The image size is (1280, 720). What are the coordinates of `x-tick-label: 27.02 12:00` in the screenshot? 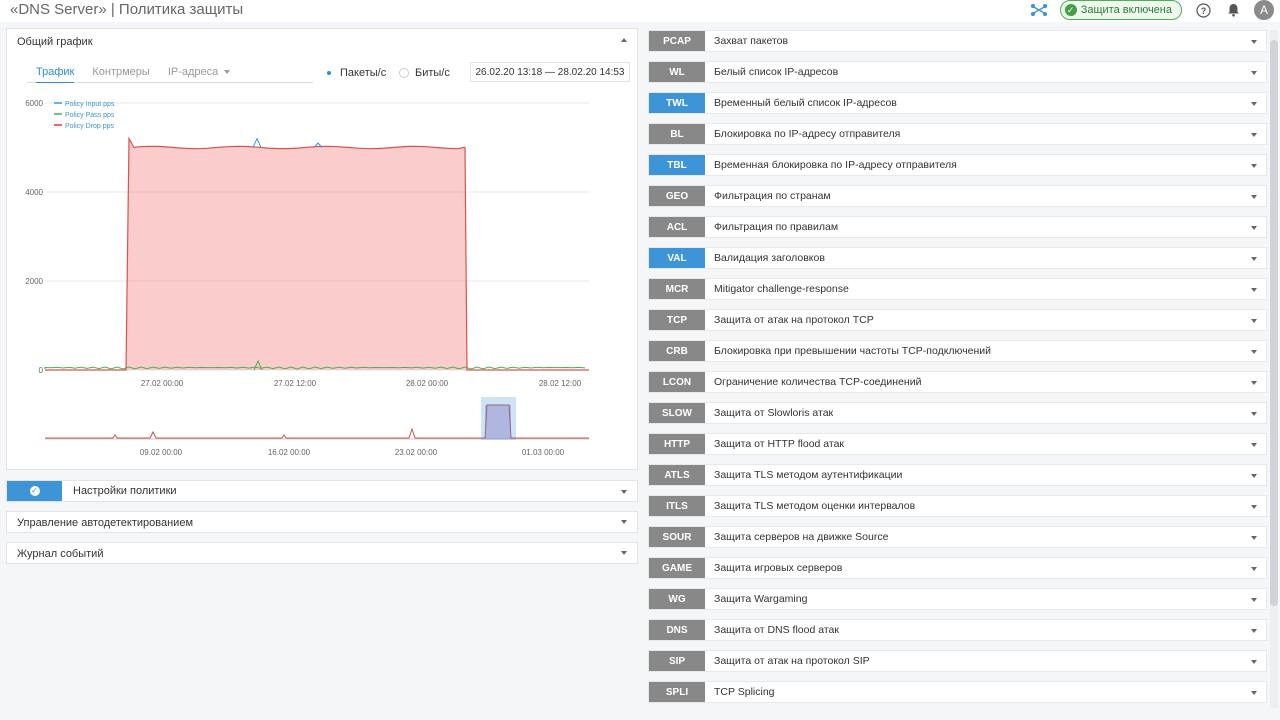 It's located at (295, 383).